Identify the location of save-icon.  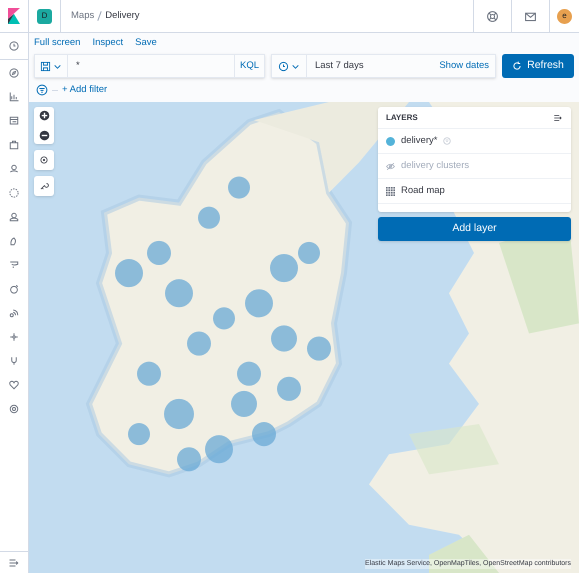
(45, 66).